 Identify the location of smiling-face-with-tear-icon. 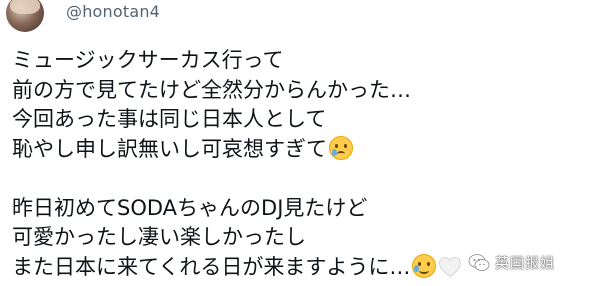
(424, 265).